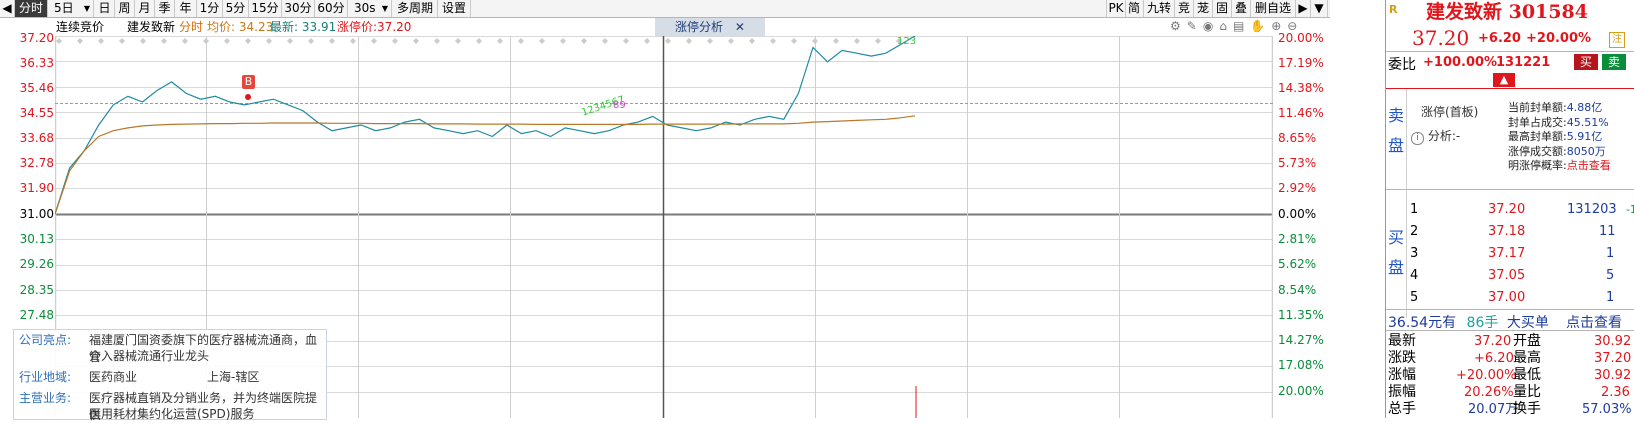  What do you see at coordinates (365, 8) in the screenshot?
I see `tab-30s-label: 30s` at bounding box center [365, 8].